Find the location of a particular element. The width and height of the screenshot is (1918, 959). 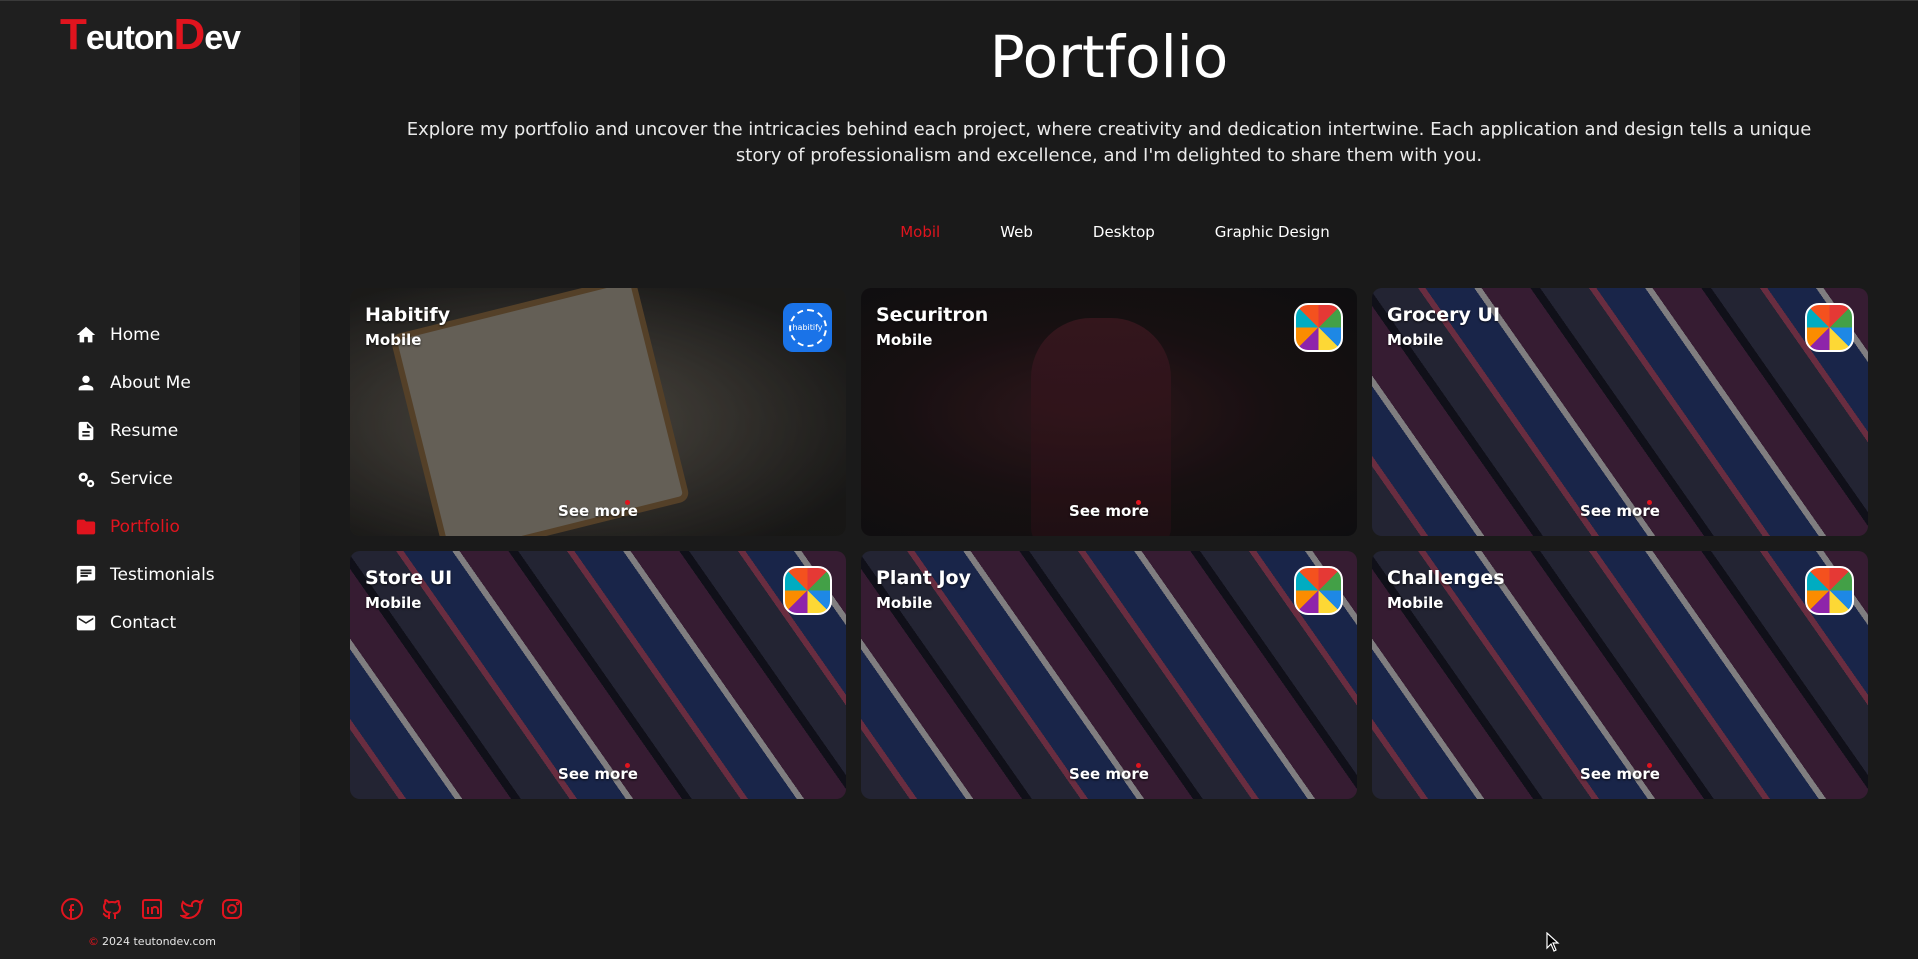

portfolio-tabs: Mobil Web Desktop Graphic Design is located at coordinates (1109, 232).